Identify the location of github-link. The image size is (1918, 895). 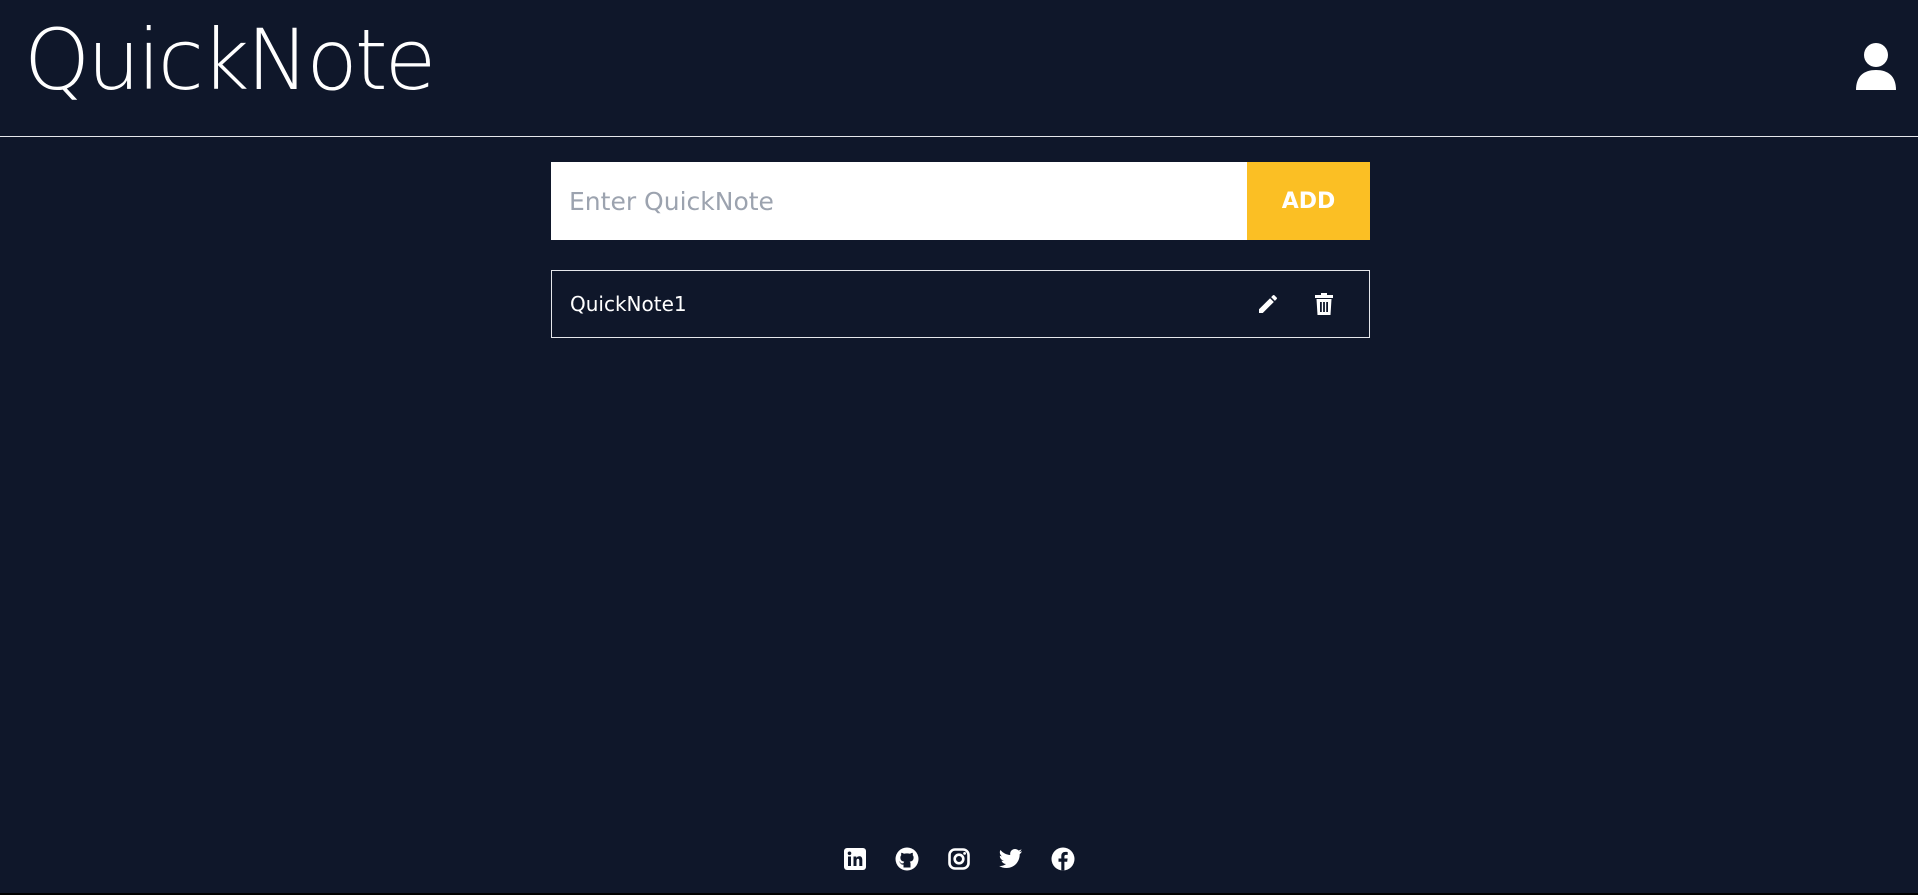
(907, 859).